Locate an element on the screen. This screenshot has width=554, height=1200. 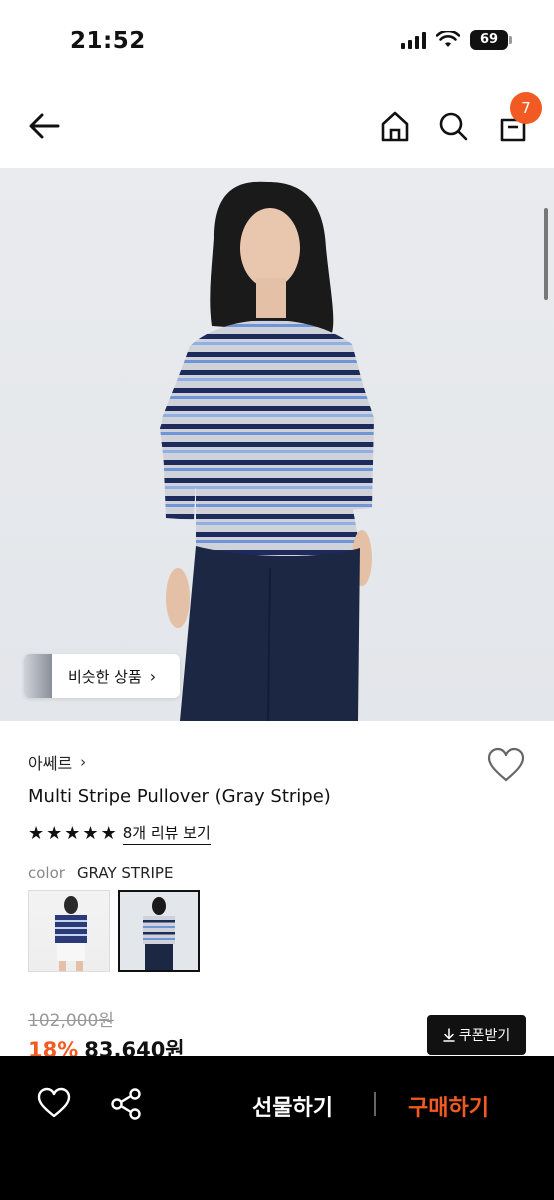
image-scroll-indicator is located at coordinates (546, 254).